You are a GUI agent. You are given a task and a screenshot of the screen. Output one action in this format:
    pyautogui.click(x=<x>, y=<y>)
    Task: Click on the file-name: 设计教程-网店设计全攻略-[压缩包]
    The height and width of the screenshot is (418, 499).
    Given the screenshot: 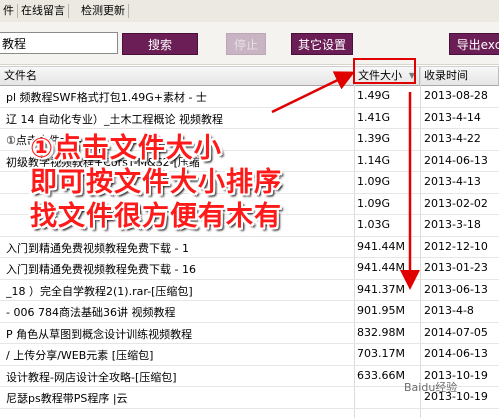 What is the action you would take?
    pyautogui.click(x=91, y=377)
    